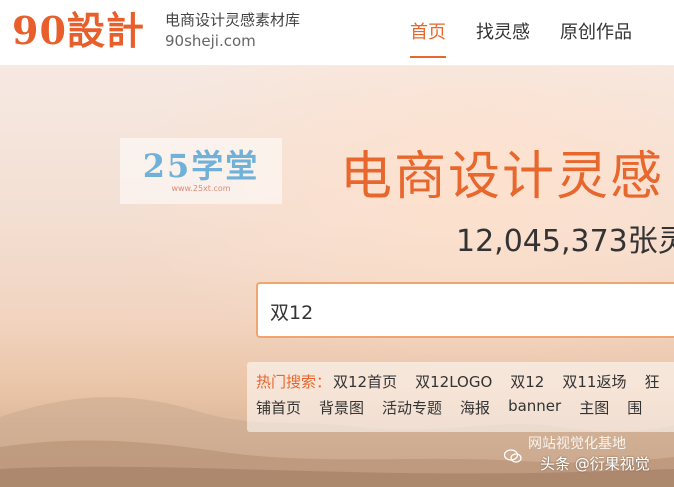  I want to click on hot-search-item: 背景图, so click(341, 407).